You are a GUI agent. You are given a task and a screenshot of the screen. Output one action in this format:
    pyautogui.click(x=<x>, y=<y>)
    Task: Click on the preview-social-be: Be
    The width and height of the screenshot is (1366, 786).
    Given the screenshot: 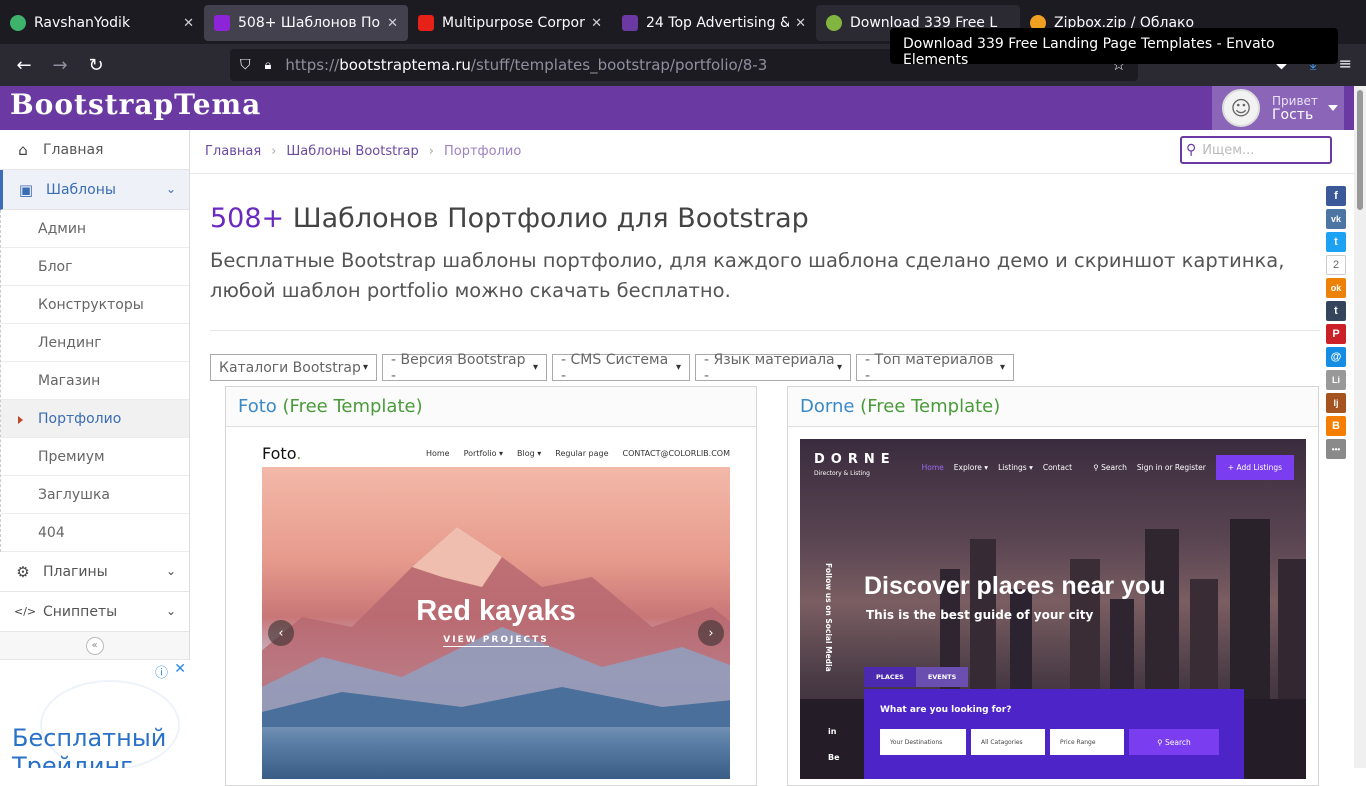 What is the action you would take?
    pyautogui.click(x=834, y=757)
    